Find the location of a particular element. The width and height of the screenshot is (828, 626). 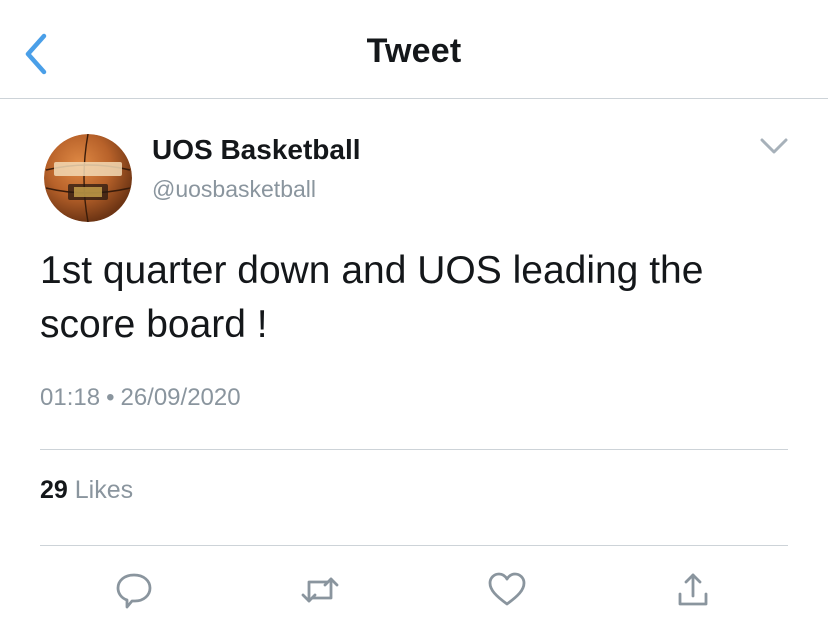

share-icon is located at coordinates (693, 589).